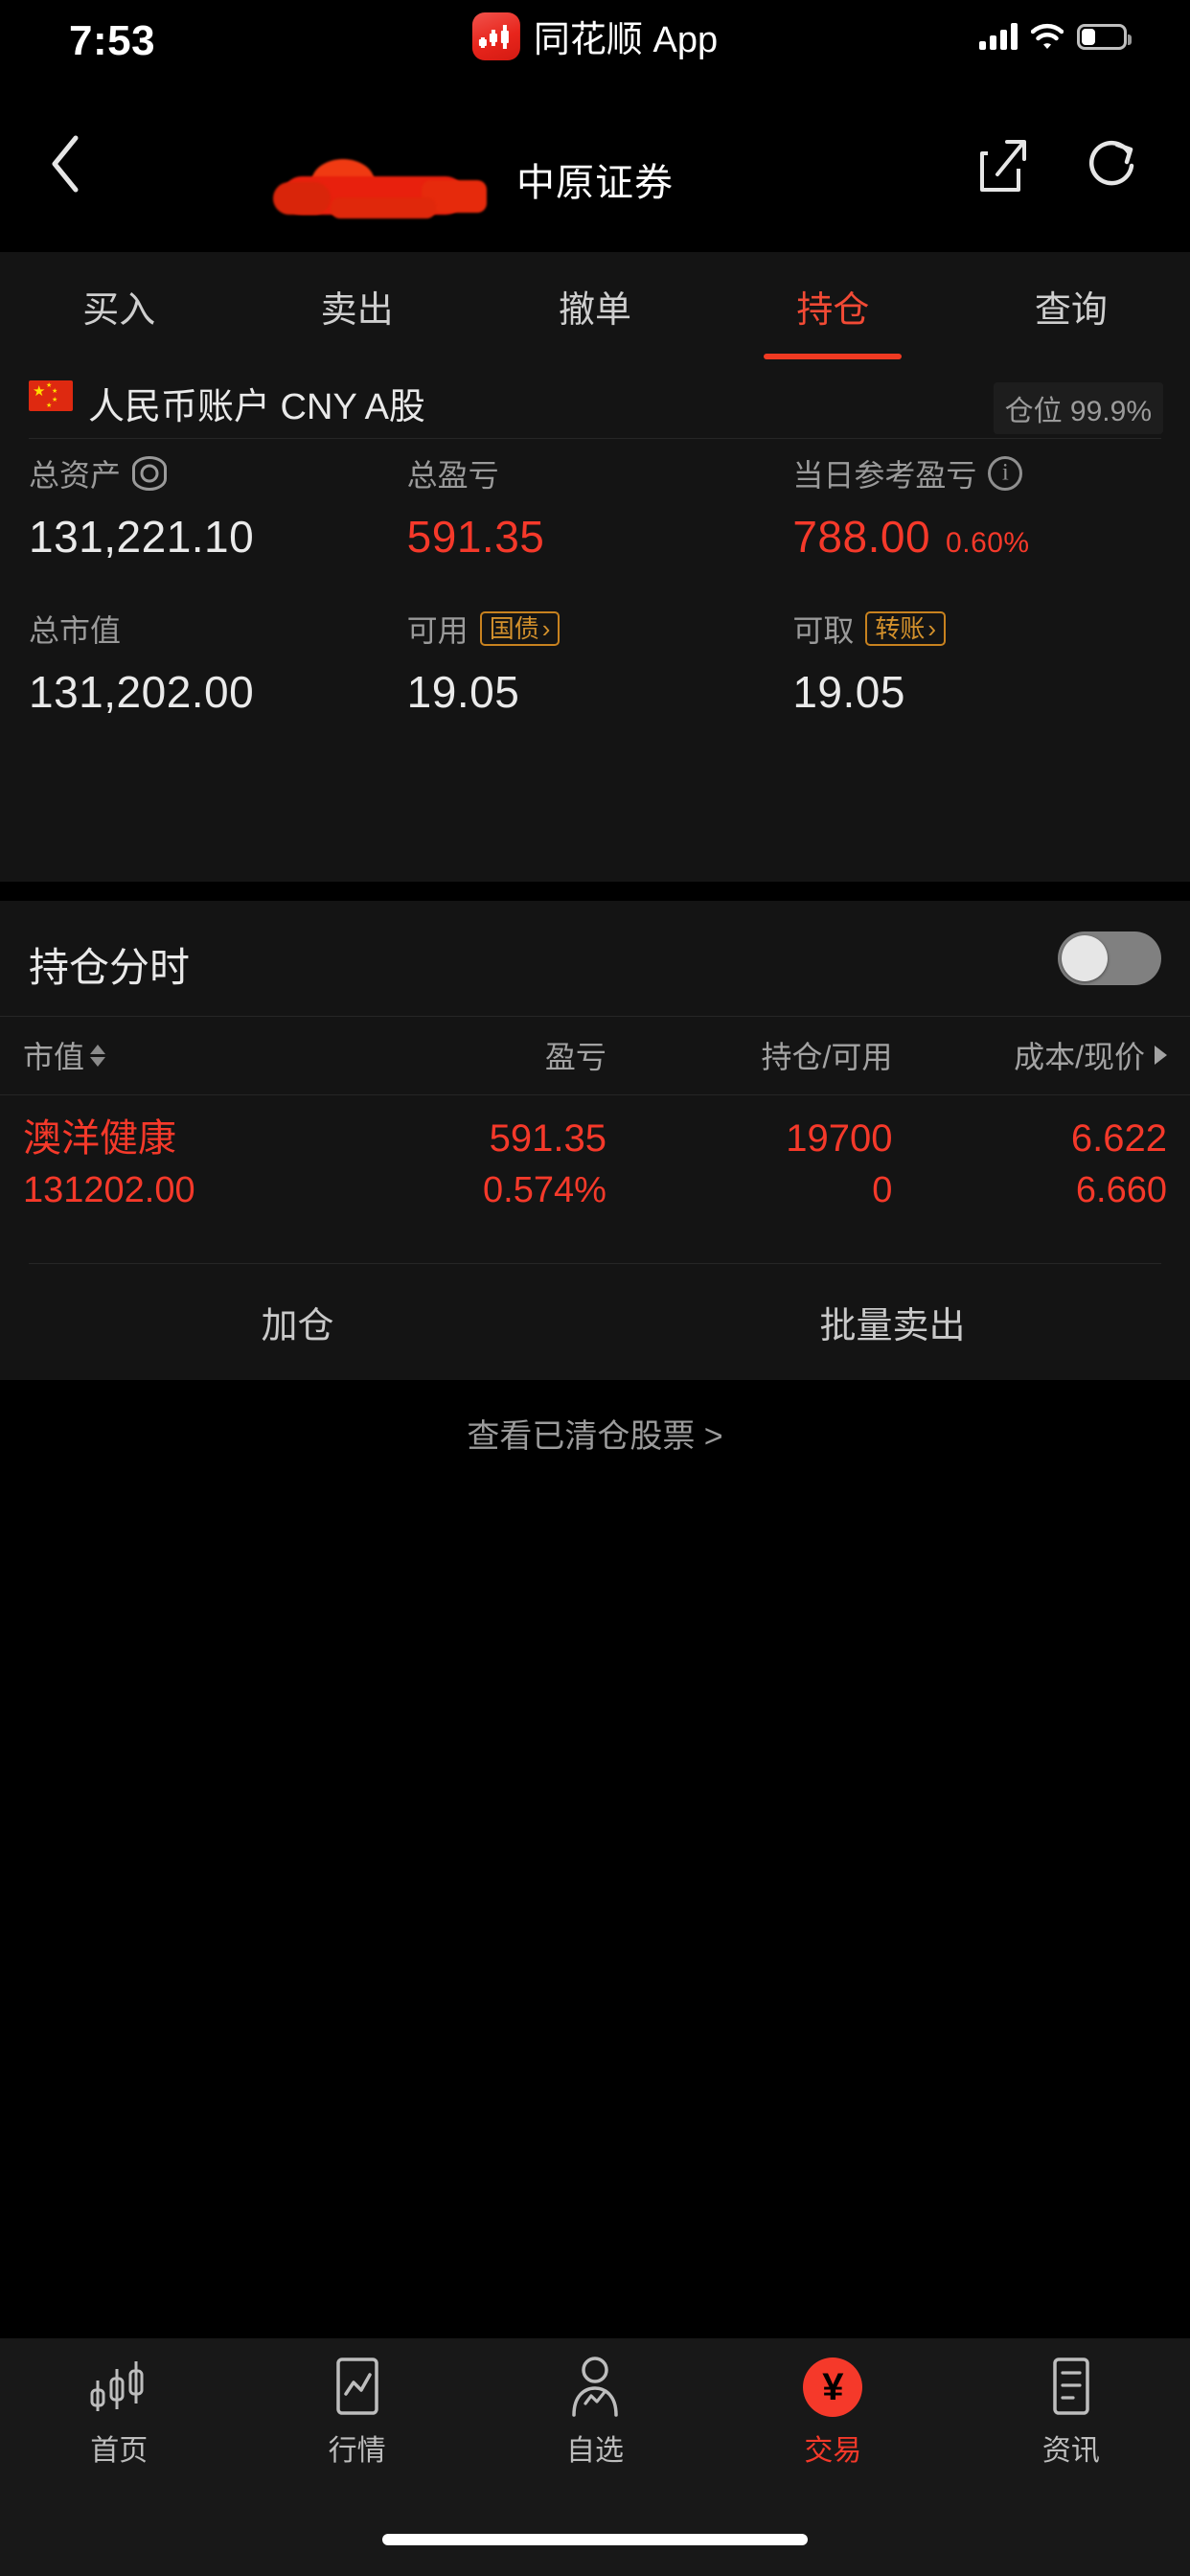 The image size is (1190, 2576). What do you see at coordinates (1030, 1163) in the screenshot?
I see `cell-cost-price: 6.622 6.660` at bounding box center [1030, 1163].